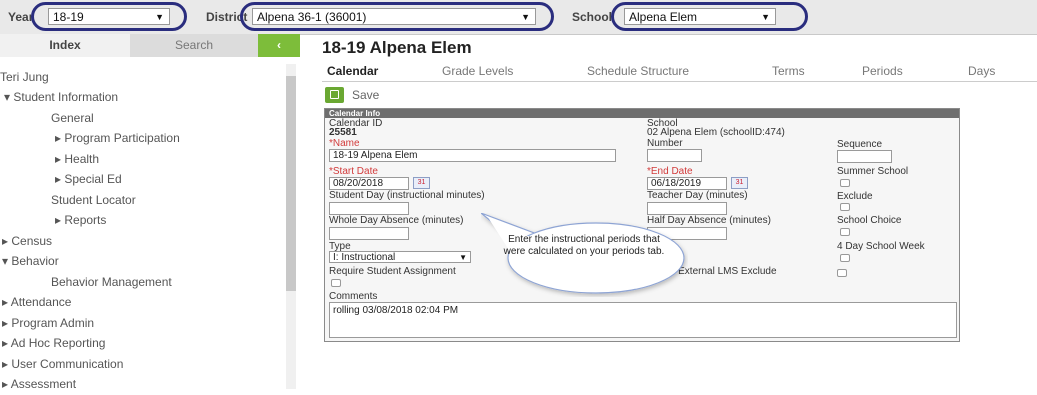 This screenshot has width=1037, height=395. Describe the element at coordinates (353, 296) in the screenshot. I see `comments-label: Comments` at that location.